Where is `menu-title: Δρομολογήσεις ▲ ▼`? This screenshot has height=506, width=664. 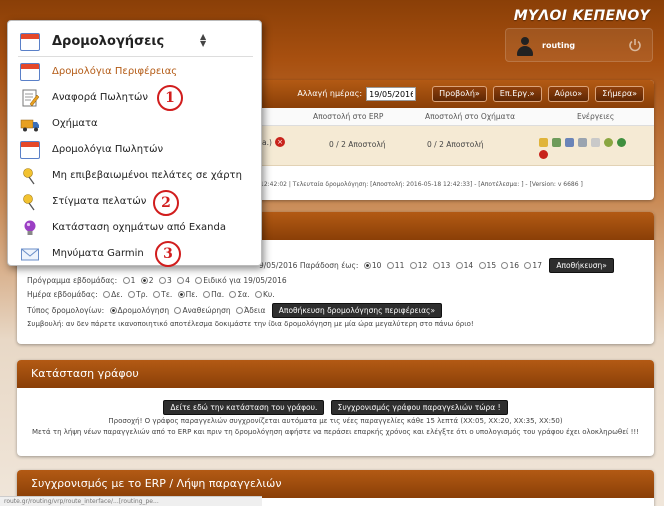
menu-title: Δρομολογήσεις ▲ ▼ is located at coordinates (135, 43).